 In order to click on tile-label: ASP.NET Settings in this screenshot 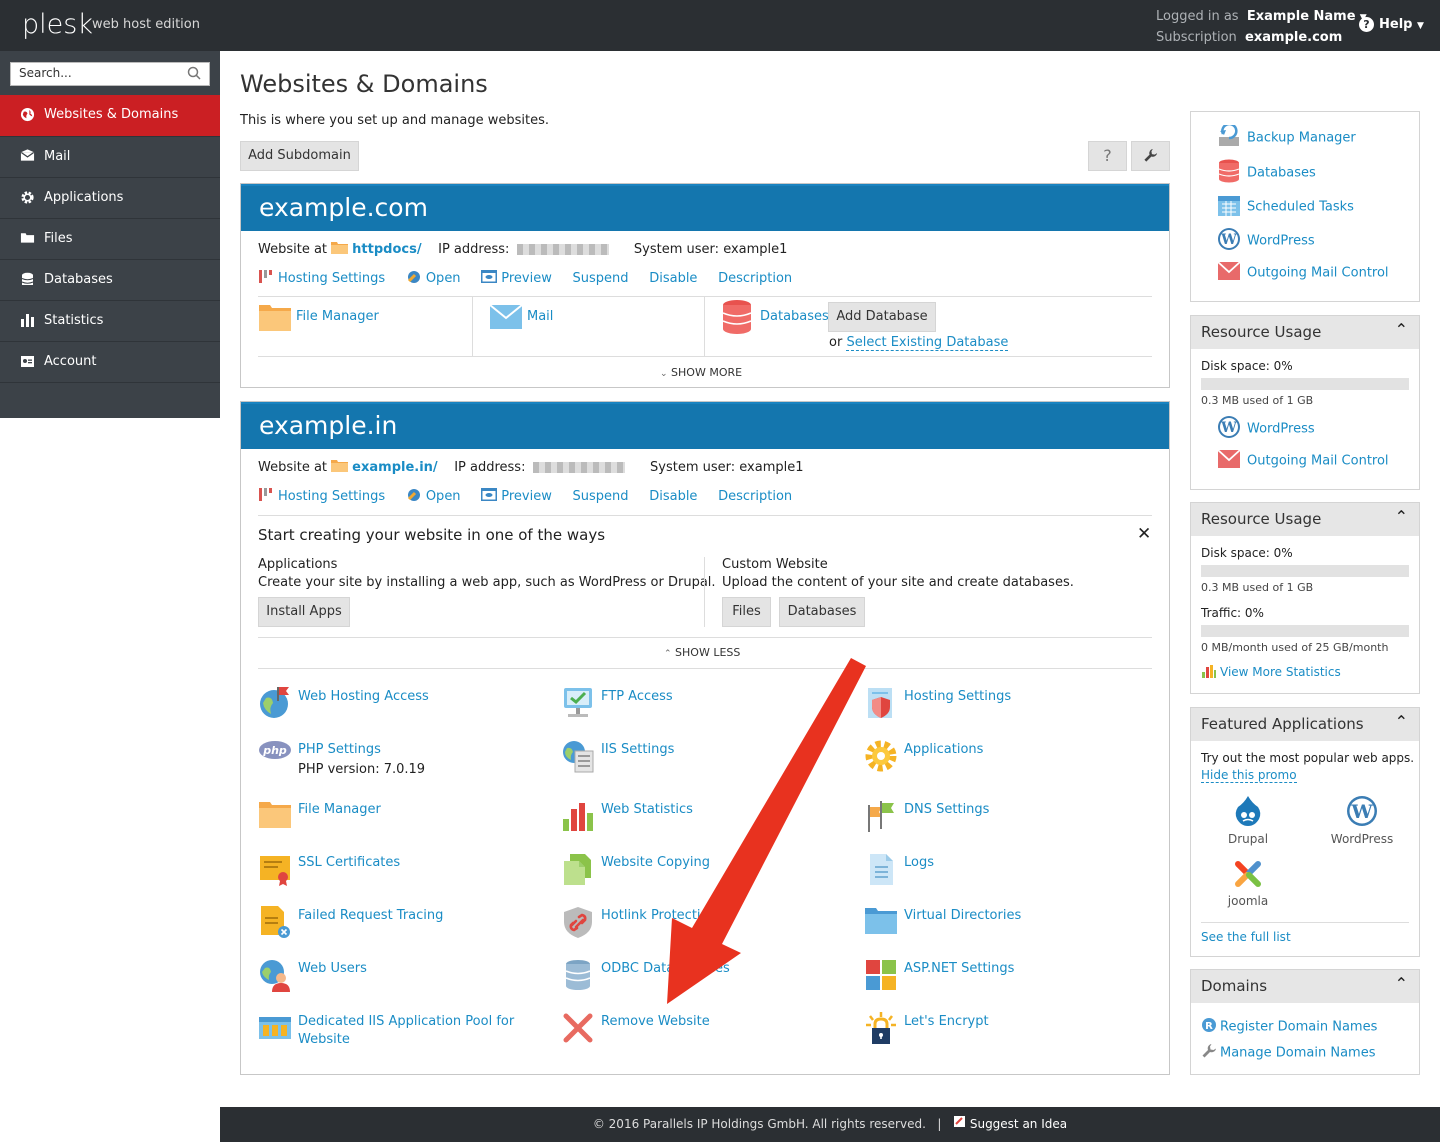, I will do `click(959, 968)`.